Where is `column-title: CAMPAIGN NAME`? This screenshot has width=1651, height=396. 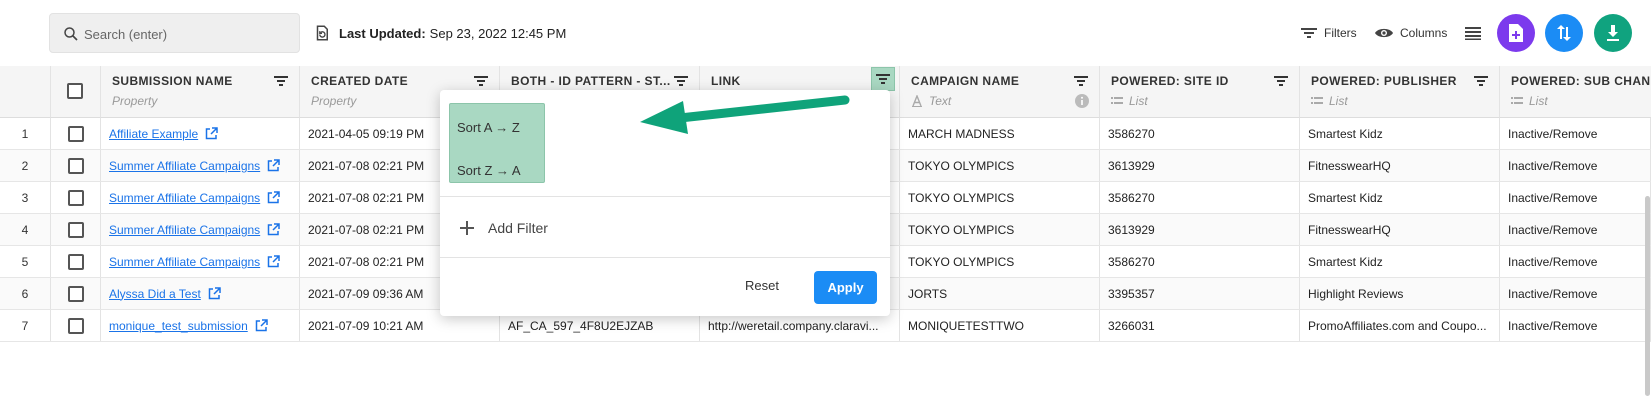 column-title: CAMPAIGN NAME is located at coordinates (965, 81).